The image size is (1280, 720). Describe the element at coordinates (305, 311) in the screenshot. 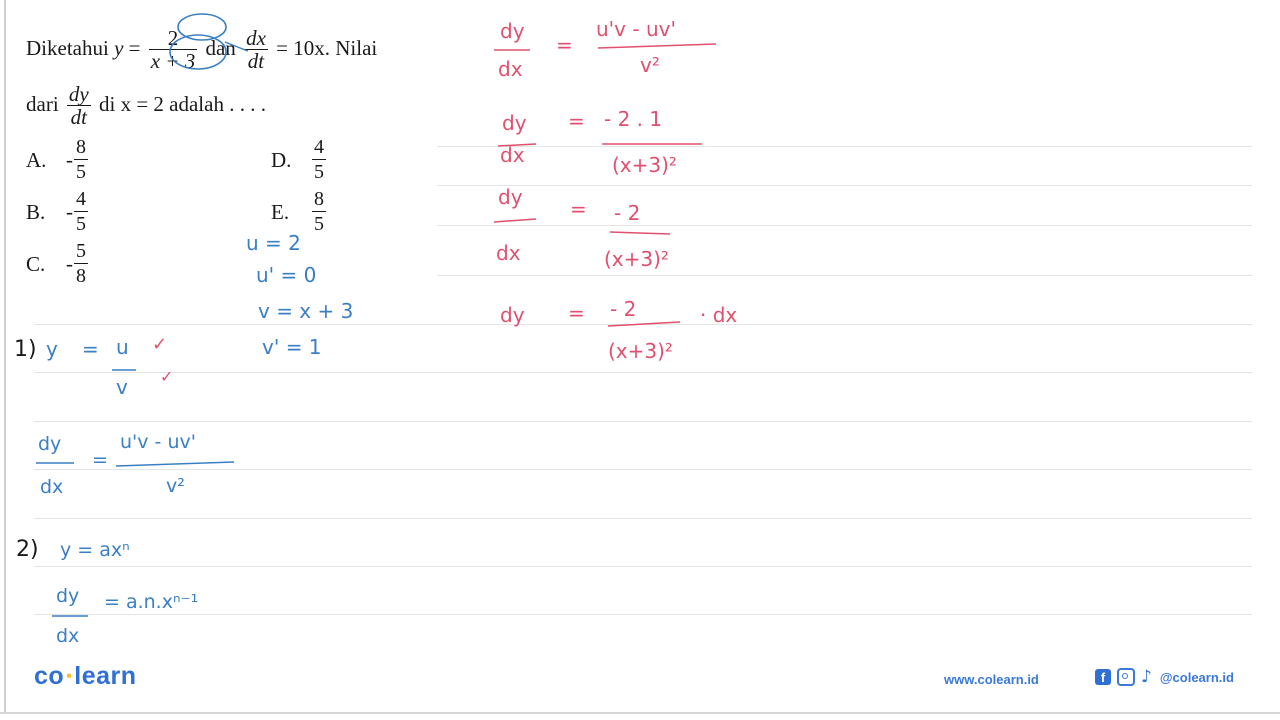

I see `def-v: v = x + 3` at that location.